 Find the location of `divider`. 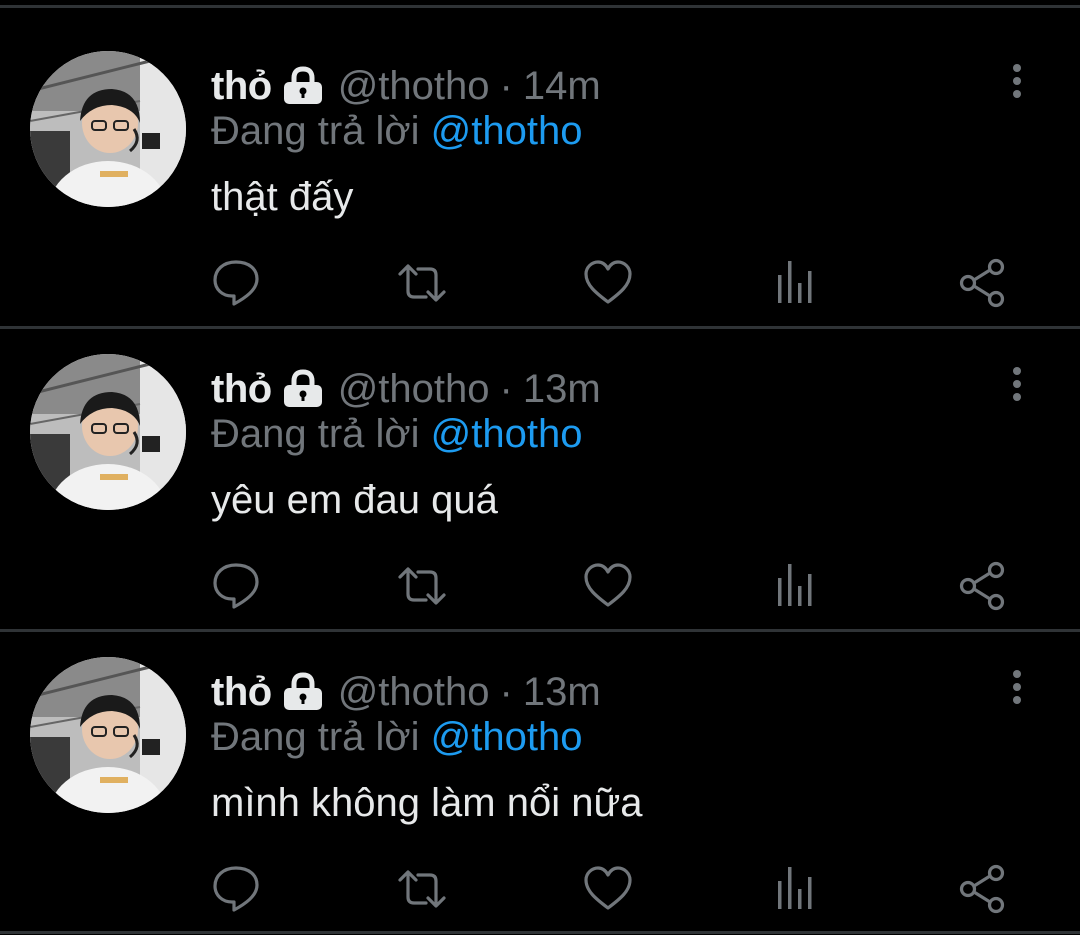

divider is located at coordinates (540, 932).